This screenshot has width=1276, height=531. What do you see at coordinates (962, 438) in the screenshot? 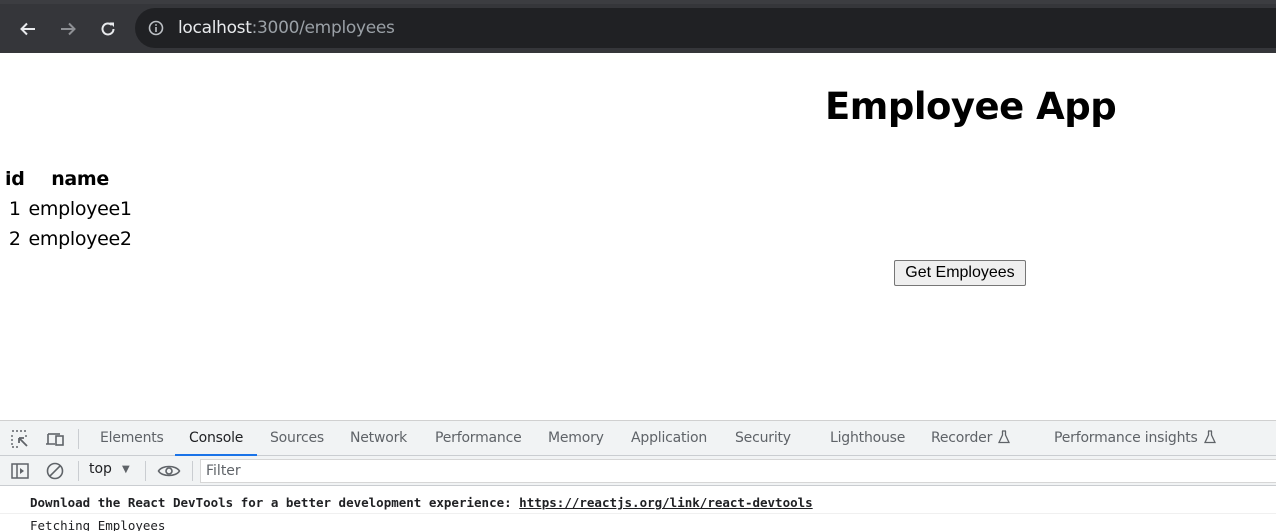
I see `tab-recorder-label: Recorder` at bounding box center [962, 438].